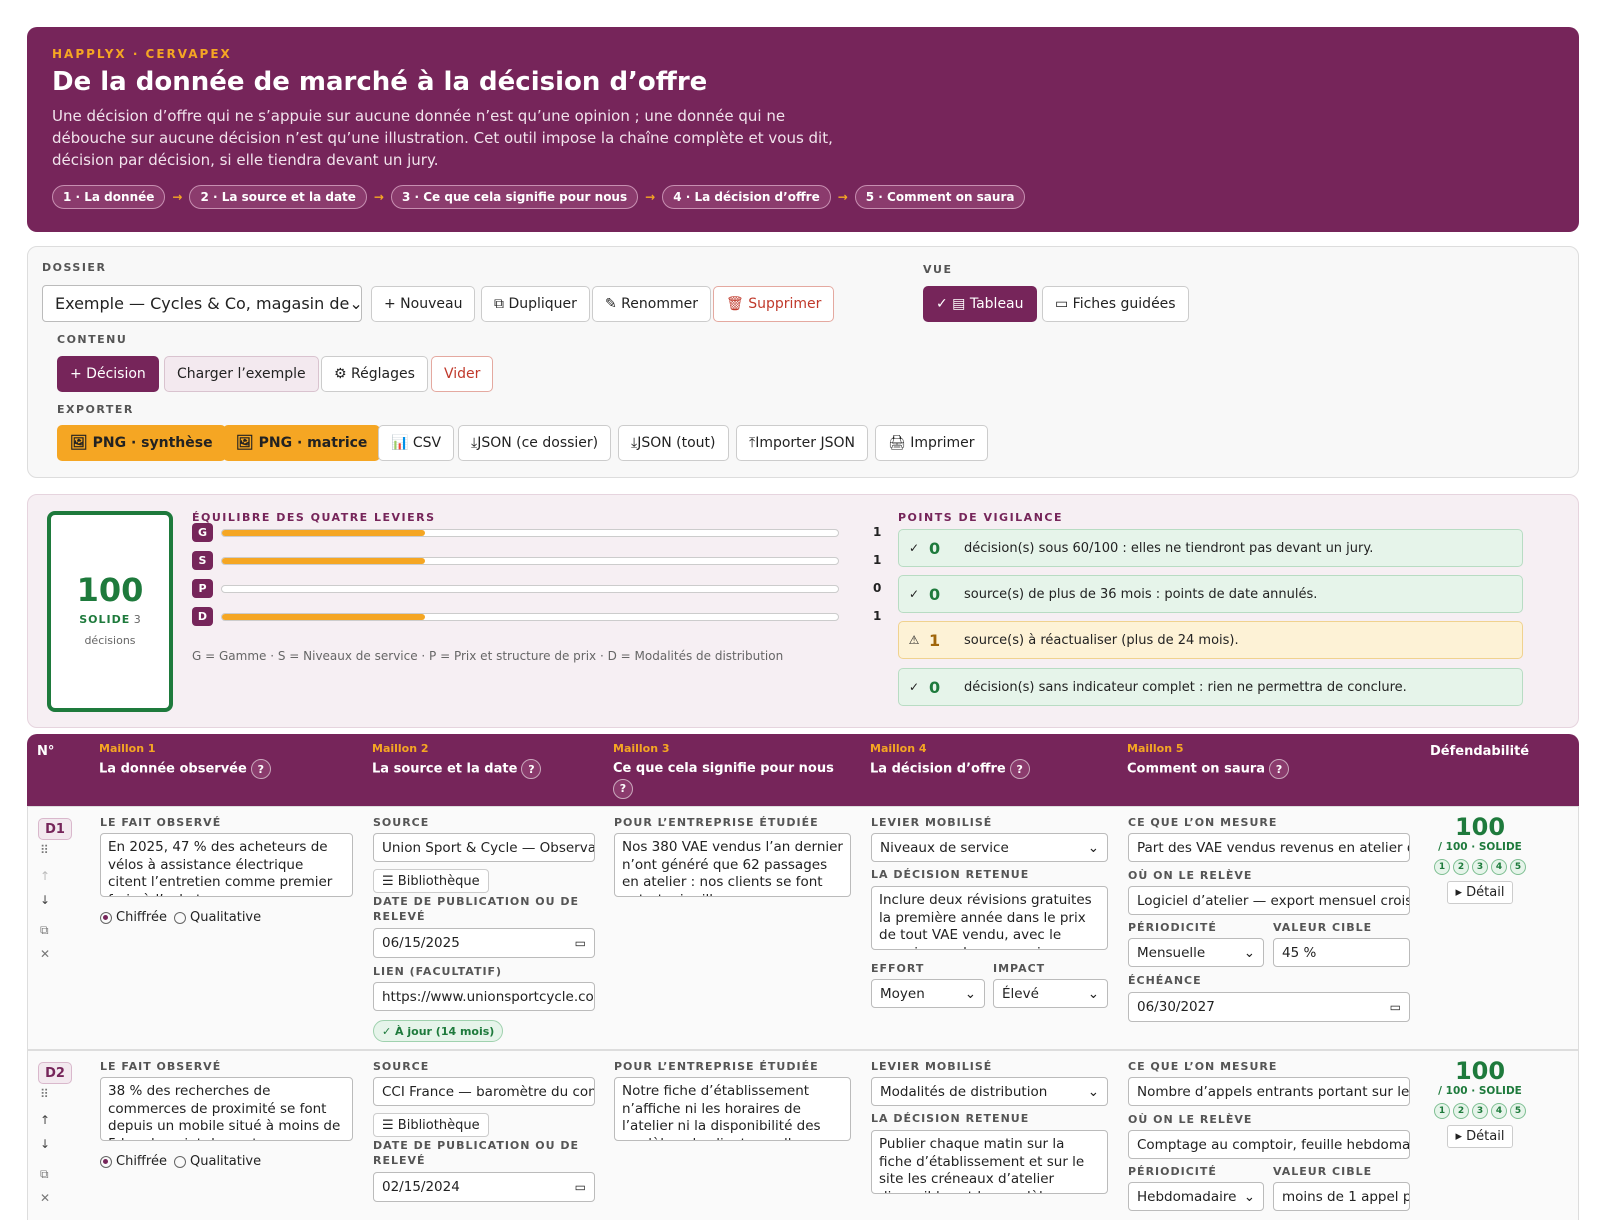  What do you see at coordinates (514, 197) in the screenshot?
I see `chain-step-3: 3 · Ce que cela signifie pour nous` at bounding box center [514, 197].